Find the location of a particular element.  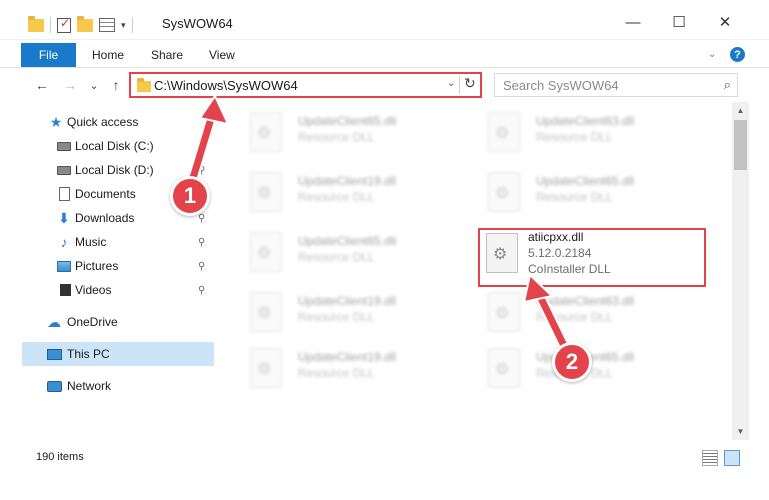

details-view-icon is located at coordinates (710, 458).